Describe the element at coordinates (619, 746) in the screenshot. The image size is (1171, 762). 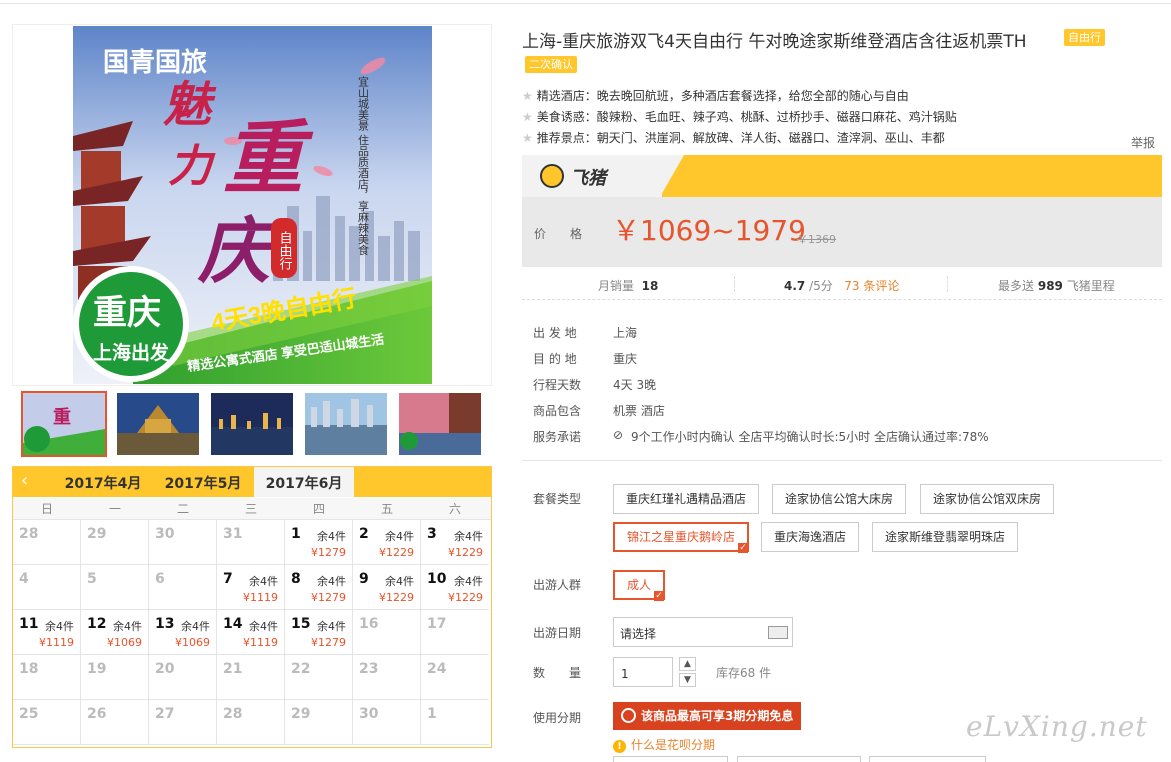
I see `info-icon: !` at that location.